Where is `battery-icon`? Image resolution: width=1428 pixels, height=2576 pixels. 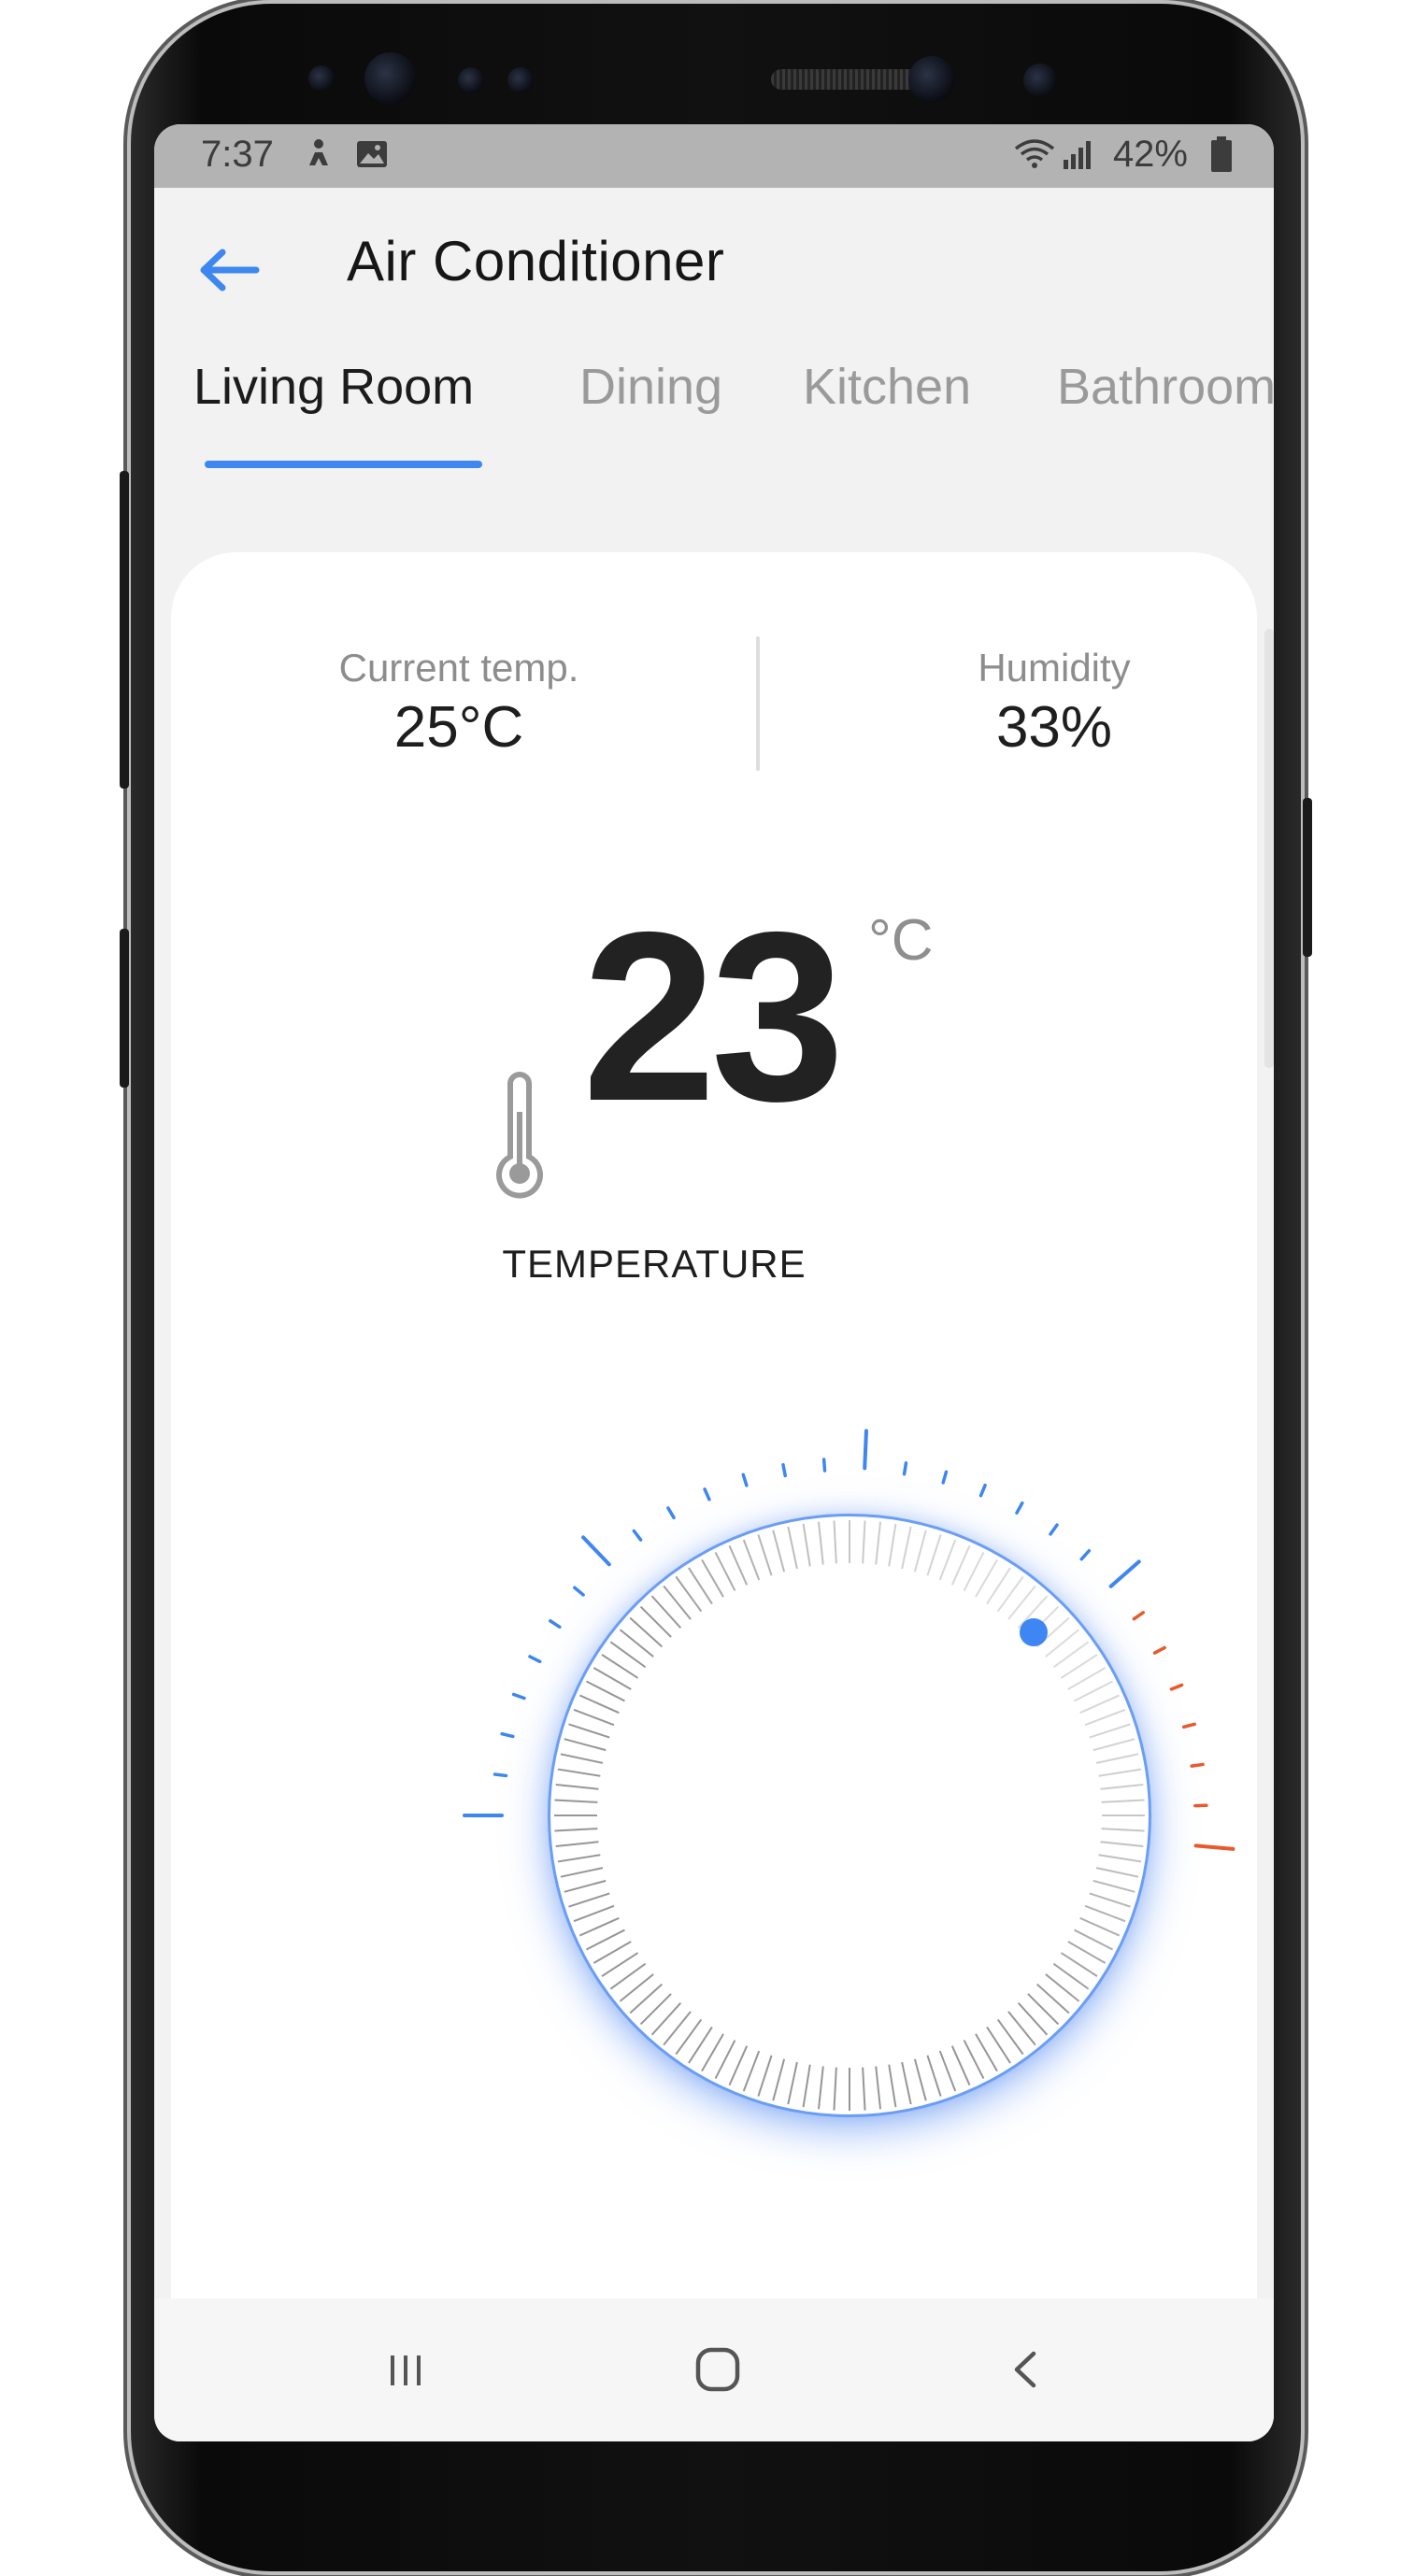 battery-icon is located at coordinates (1221, 154).